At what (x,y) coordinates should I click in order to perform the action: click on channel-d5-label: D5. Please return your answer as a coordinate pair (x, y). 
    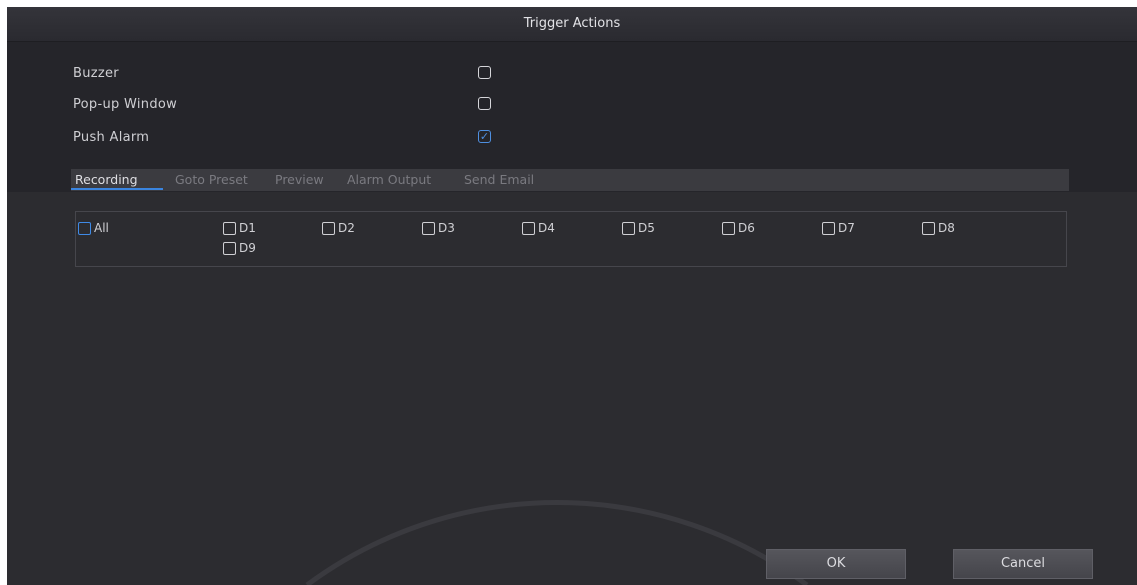
    Looking at the image, I should click on (646, 228).